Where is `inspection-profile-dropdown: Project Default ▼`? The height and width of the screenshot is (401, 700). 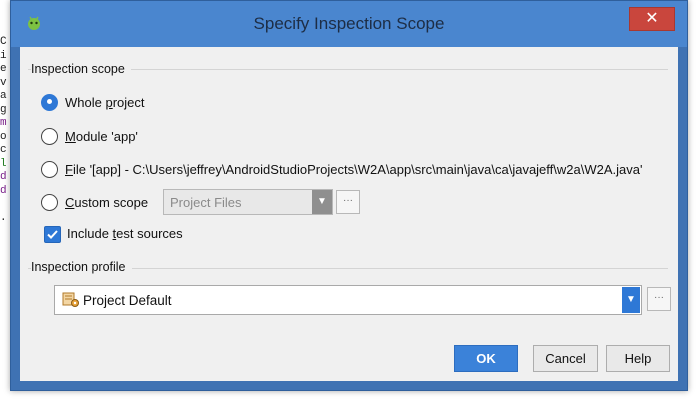 inspection-profile-dropdown: Project Default ▼ is located at coordinates (348, 300).